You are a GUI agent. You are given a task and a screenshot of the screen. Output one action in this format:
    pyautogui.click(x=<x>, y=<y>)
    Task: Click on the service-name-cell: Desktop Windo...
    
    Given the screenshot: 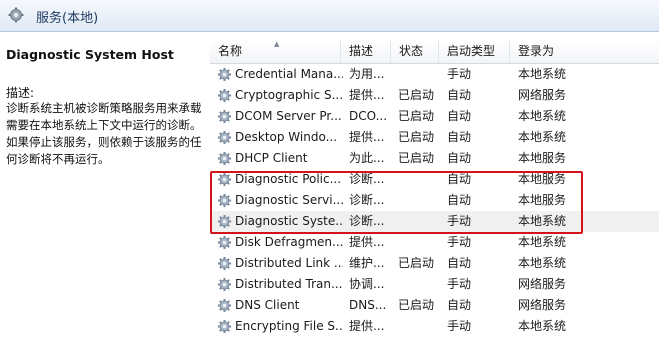 What is the action you would take?
    pyautogui.click(x=286, y=137)
    